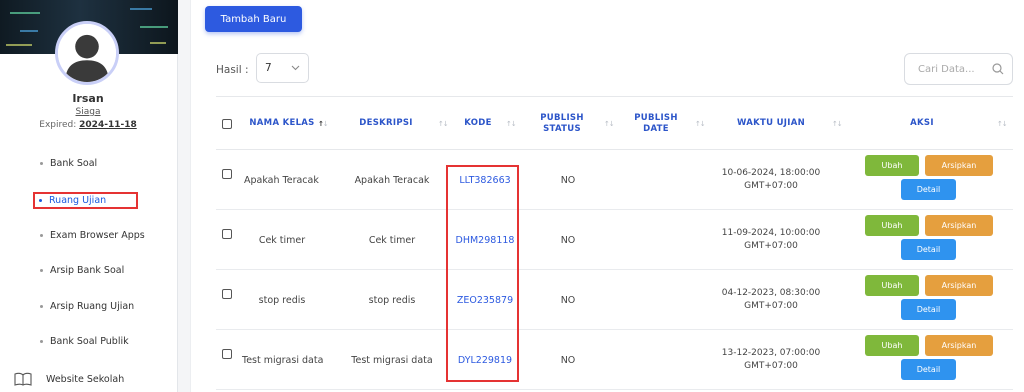 This screenshot has height=392, width=1024. Describe the element at coordinates (88, 112) in the screenshot. I see `user-level-link: Siaga` at that location.